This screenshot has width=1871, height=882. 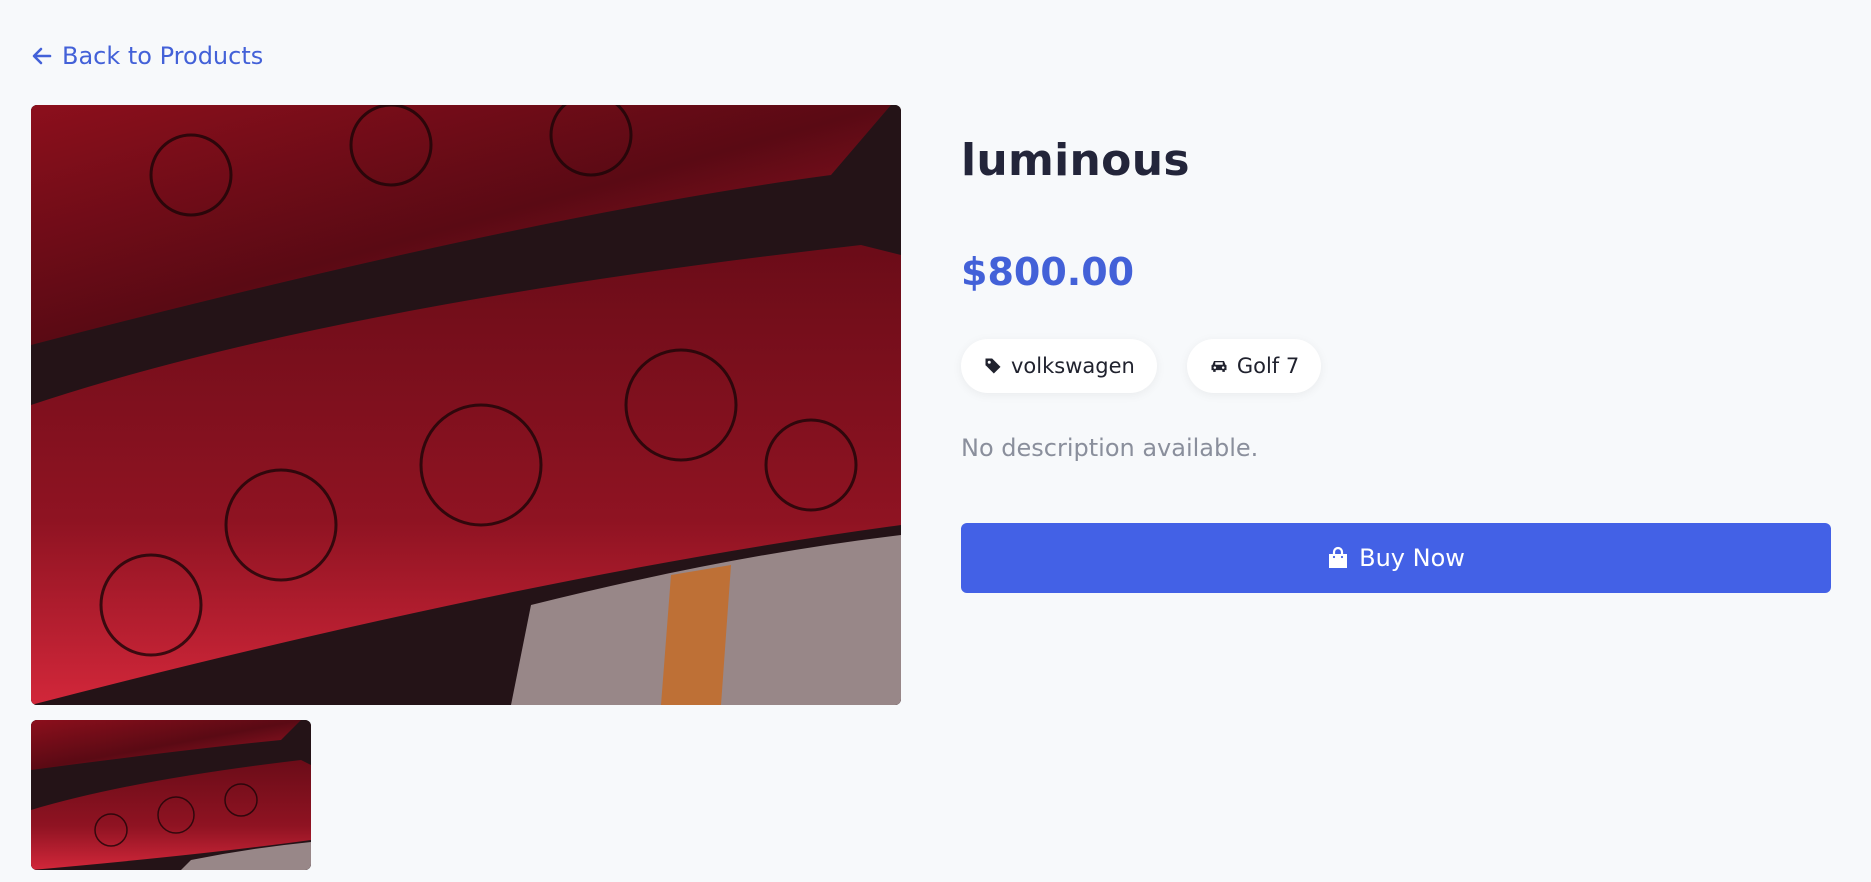 I want to click on brand-badge: volkswagen, so click(x=1059, y=366).